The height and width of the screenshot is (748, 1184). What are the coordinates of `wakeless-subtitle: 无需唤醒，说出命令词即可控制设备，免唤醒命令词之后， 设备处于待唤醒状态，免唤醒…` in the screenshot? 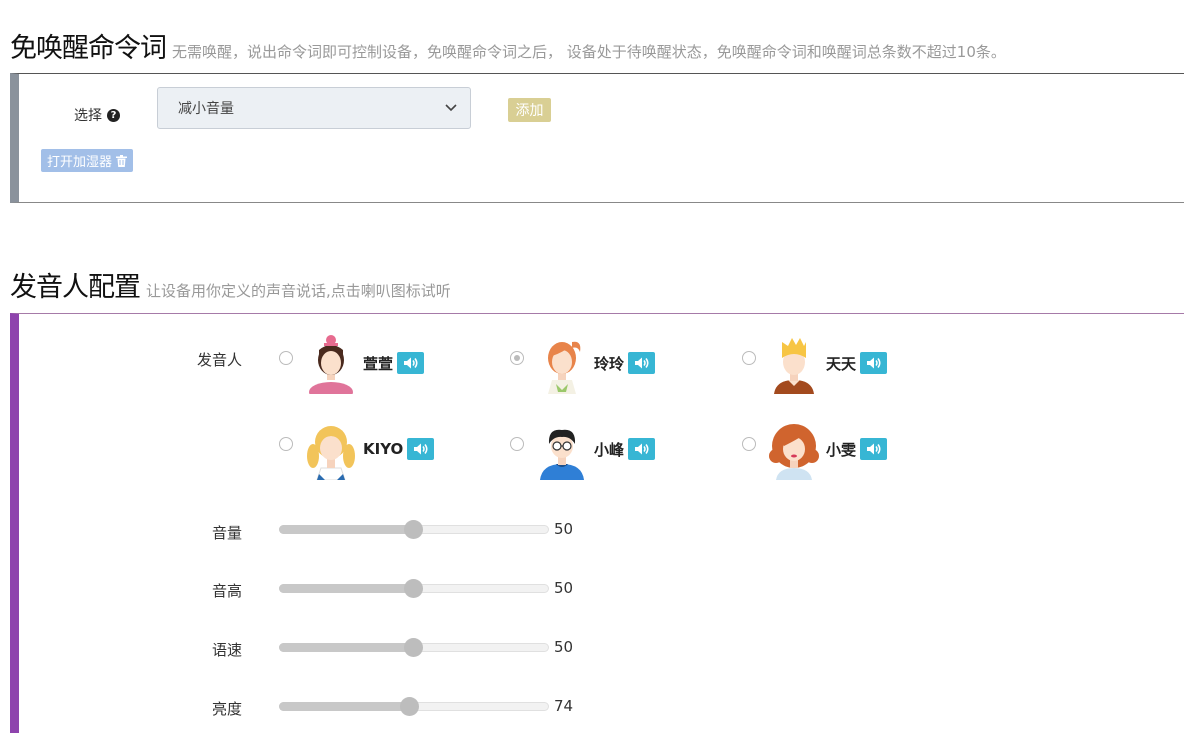 It's located at (589, 52).